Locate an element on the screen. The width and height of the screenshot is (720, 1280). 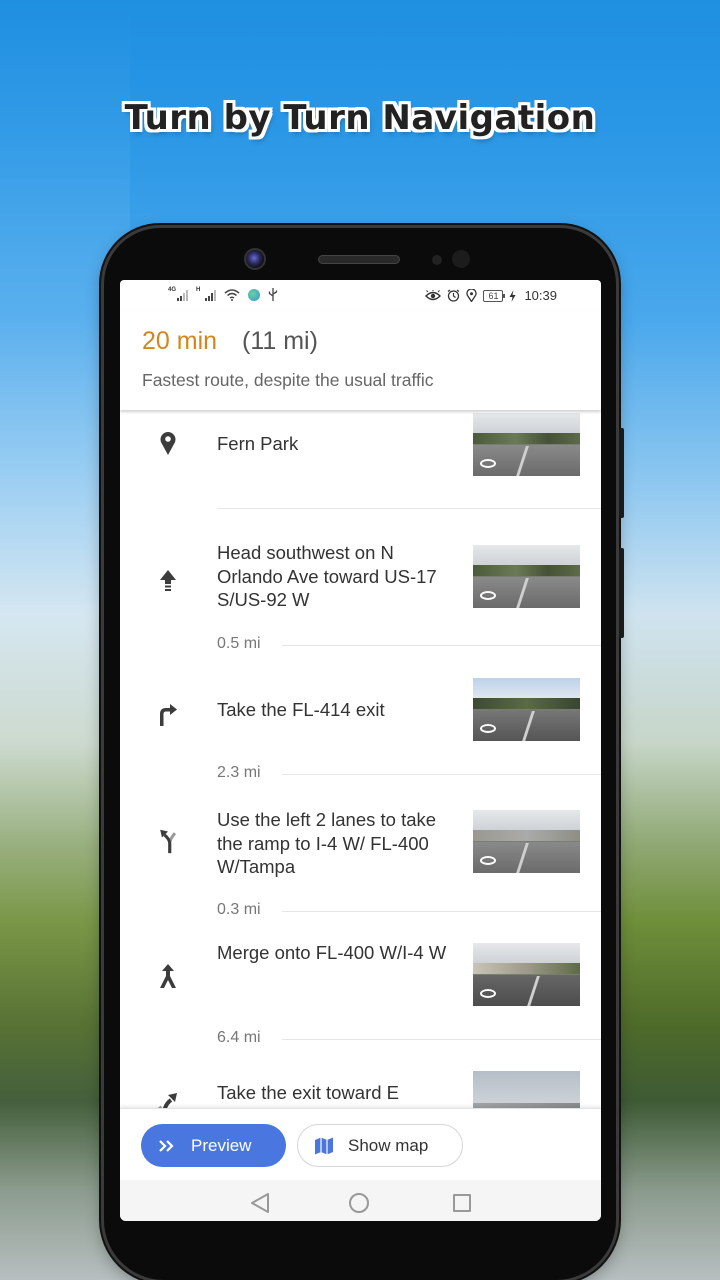
globe-app-icon is located at coordinates (254, 294).